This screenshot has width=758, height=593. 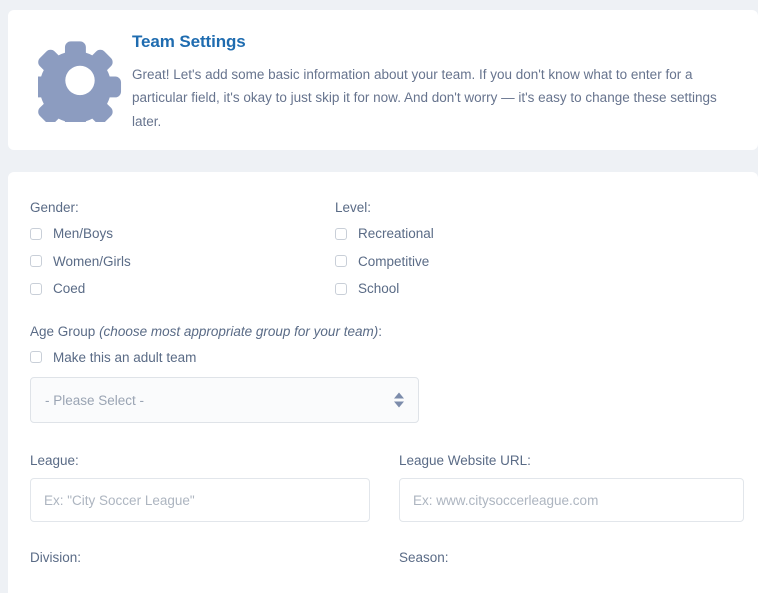 What do you see at coordinates (224, 400) in the screenshot?
I see `age-group-select: - Please Select -` at bounding box center [224, 400].